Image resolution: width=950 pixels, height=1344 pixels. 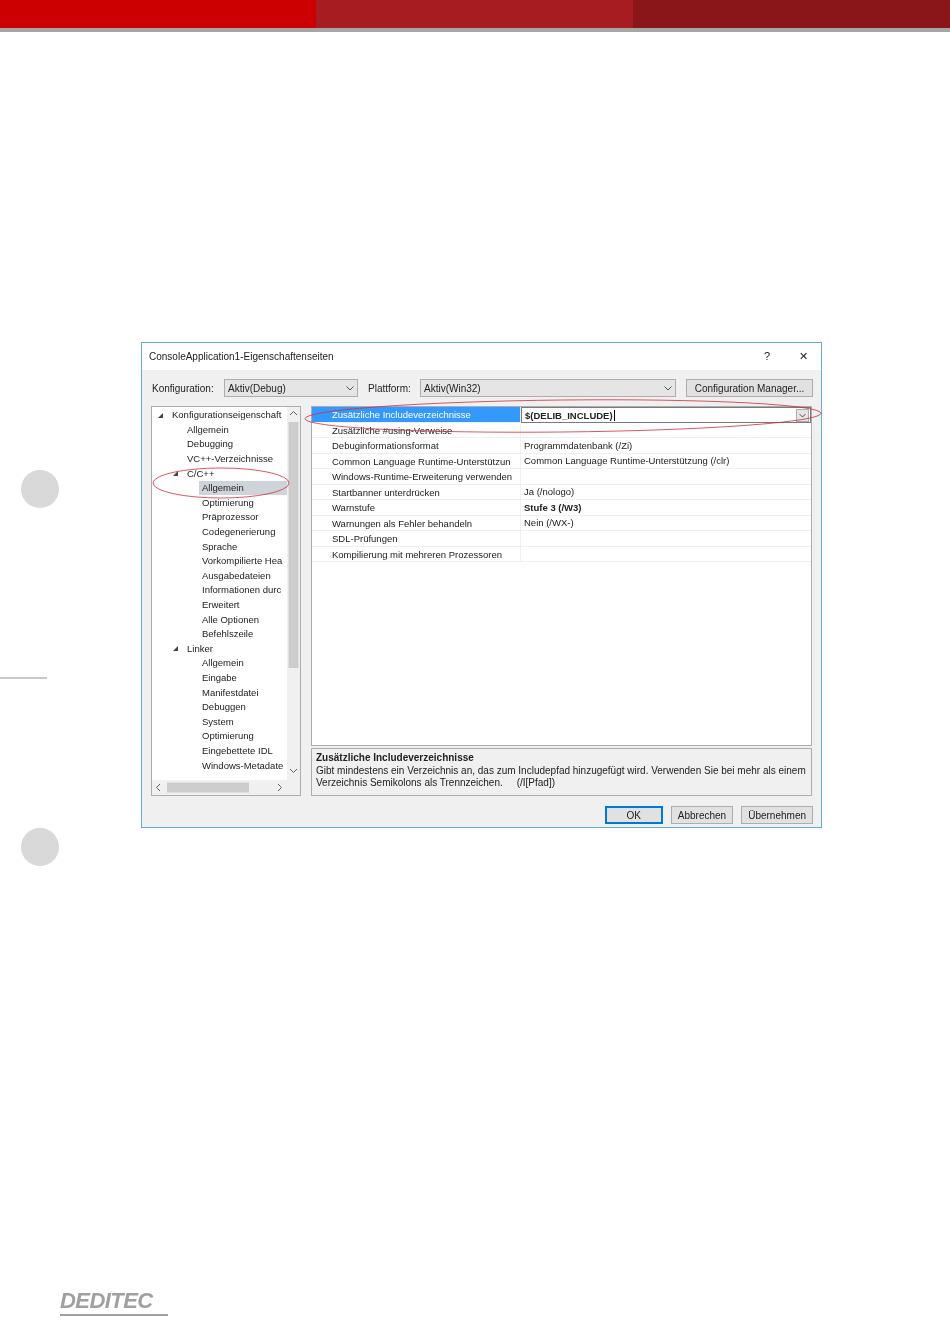 What do you see at coordinates (293, 593) in the screenshot?
I see `vertical-scrollbar` at bounding box center [293, 593].